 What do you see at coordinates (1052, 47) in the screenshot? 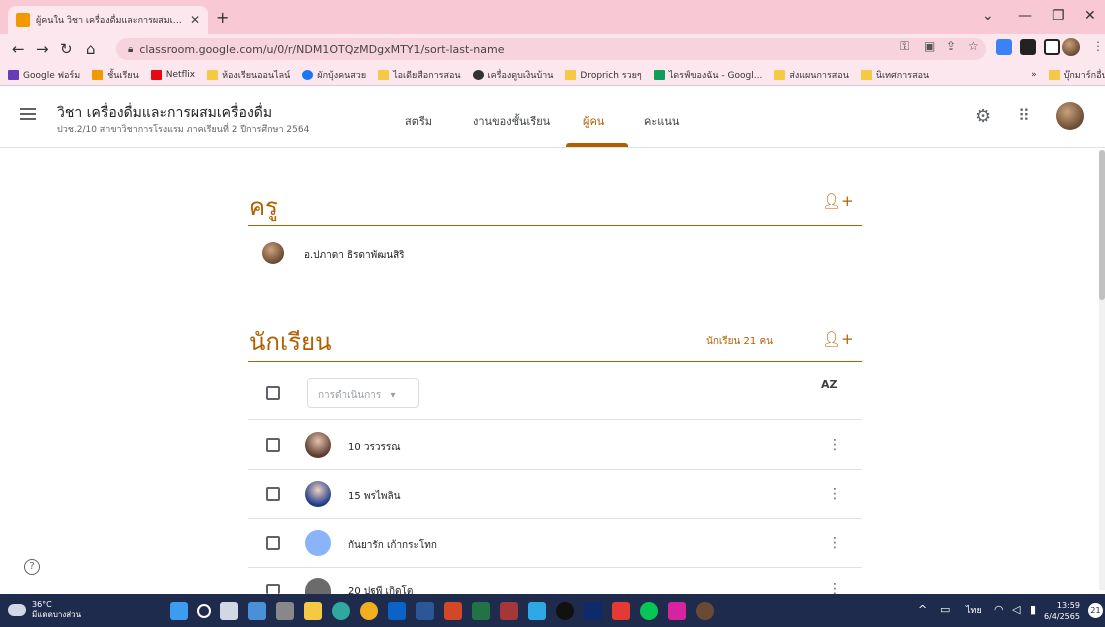
I see `side-panel-icon` at bounding box center [1052, 47].